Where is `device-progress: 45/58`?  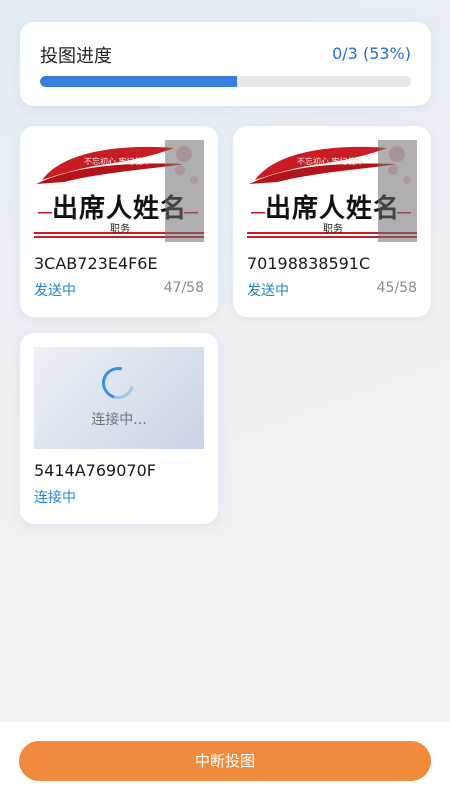
device-progress: 45/58 is located at coordinates (396, 288).